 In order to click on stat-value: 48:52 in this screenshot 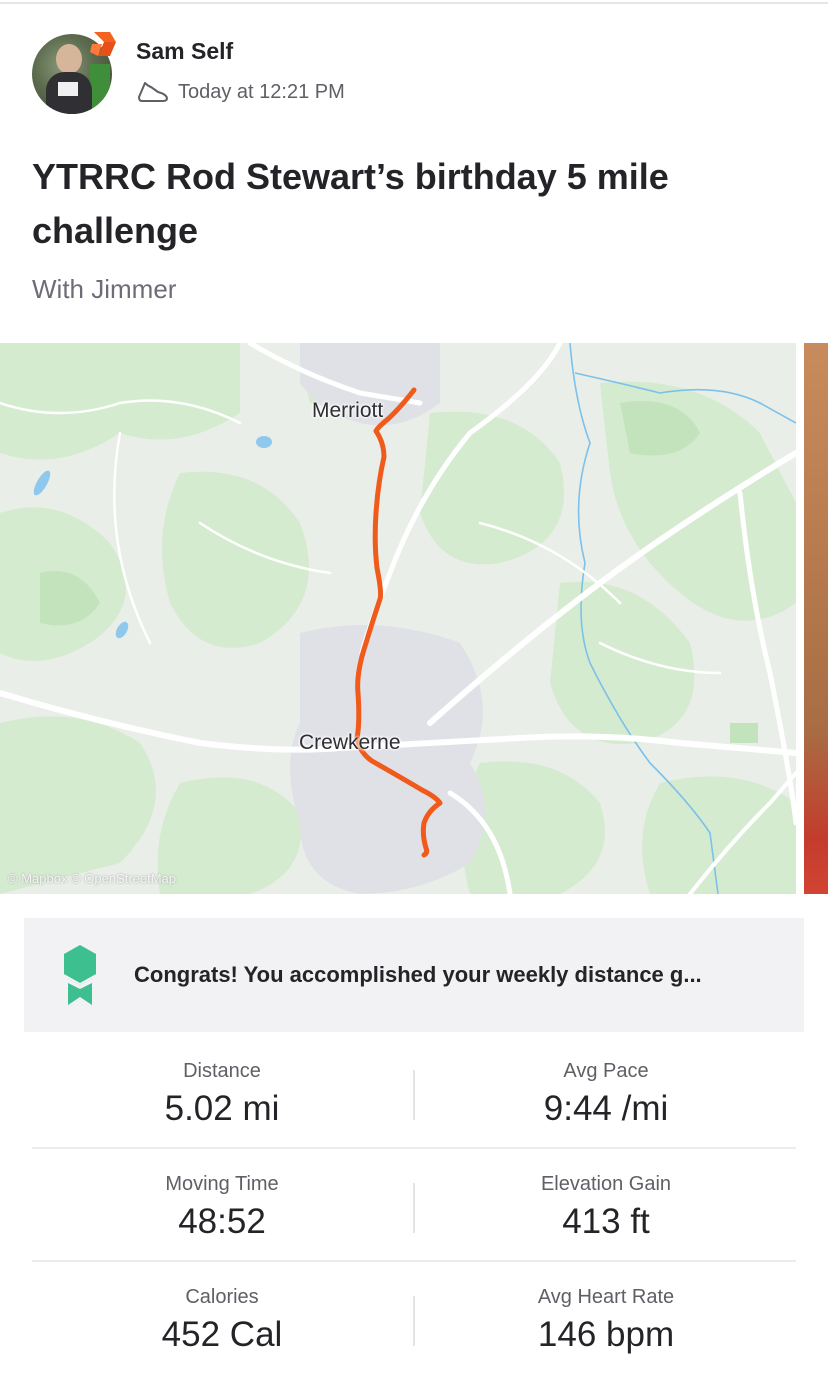, I will do `click(222, 1221)`.